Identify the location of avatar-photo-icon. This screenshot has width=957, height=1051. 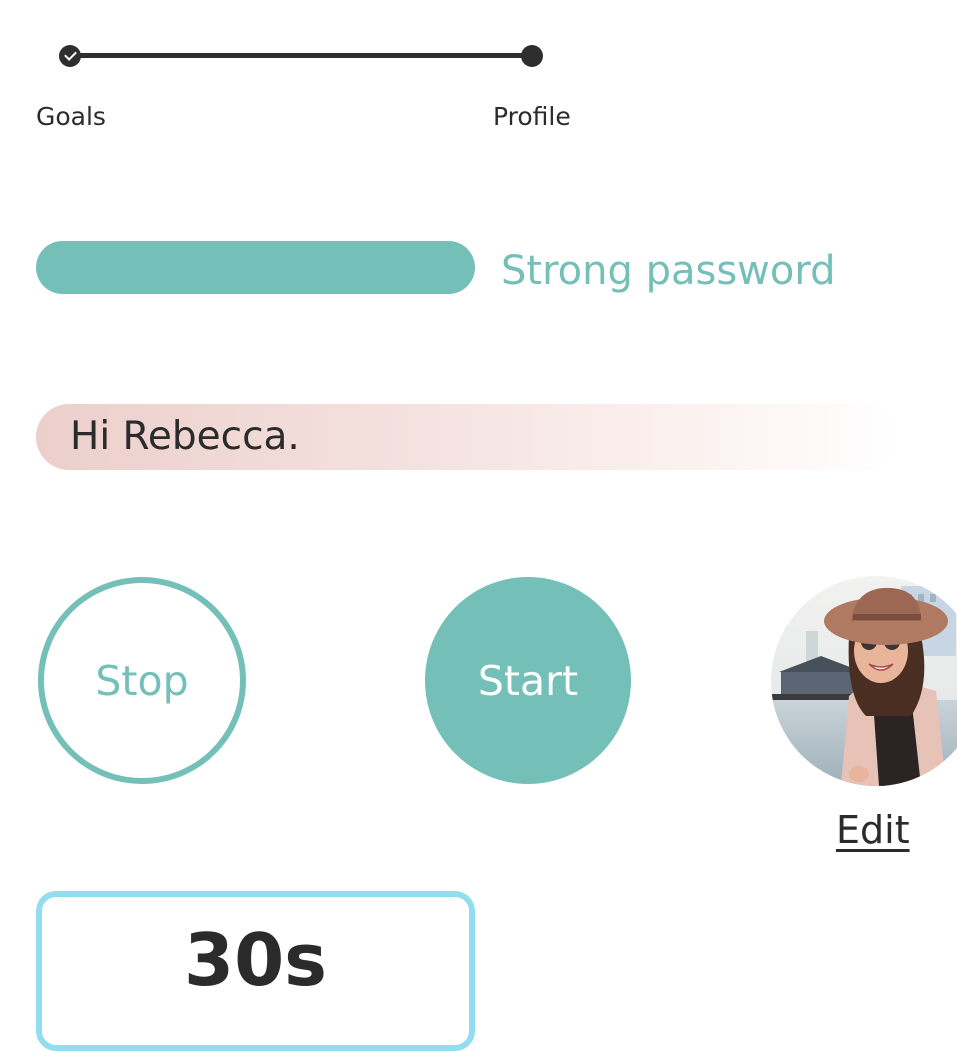
(864, 681).